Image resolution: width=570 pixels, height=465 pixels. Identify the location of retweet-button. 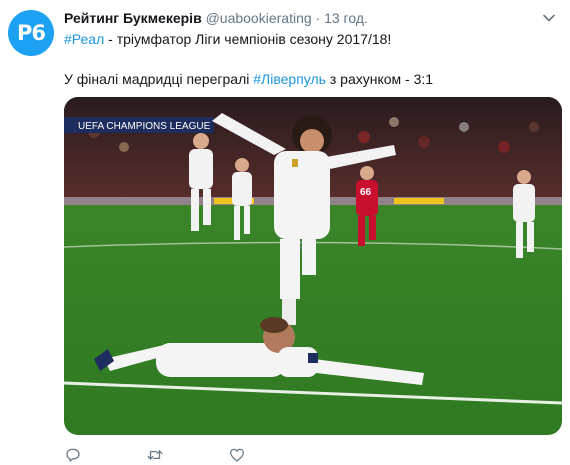
(187, 455).